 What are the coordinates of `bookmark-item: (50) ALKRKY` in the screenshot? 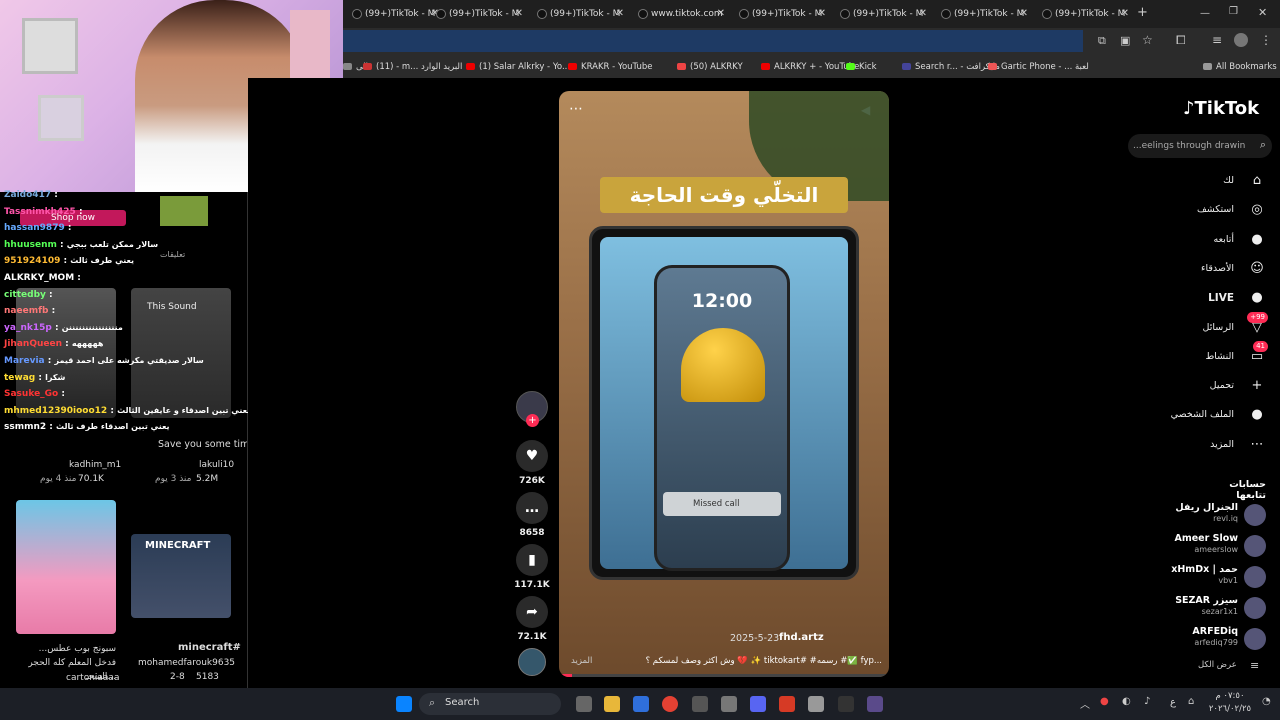 It's located at (710, 67).